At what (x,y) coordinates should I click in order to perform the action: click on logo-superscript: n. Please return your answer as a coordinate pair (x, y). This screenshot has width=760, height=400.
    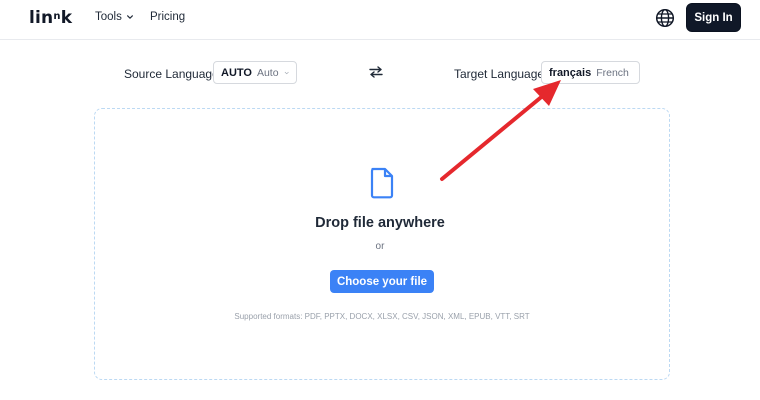
    Looking at the image, I should click on (57, 16).